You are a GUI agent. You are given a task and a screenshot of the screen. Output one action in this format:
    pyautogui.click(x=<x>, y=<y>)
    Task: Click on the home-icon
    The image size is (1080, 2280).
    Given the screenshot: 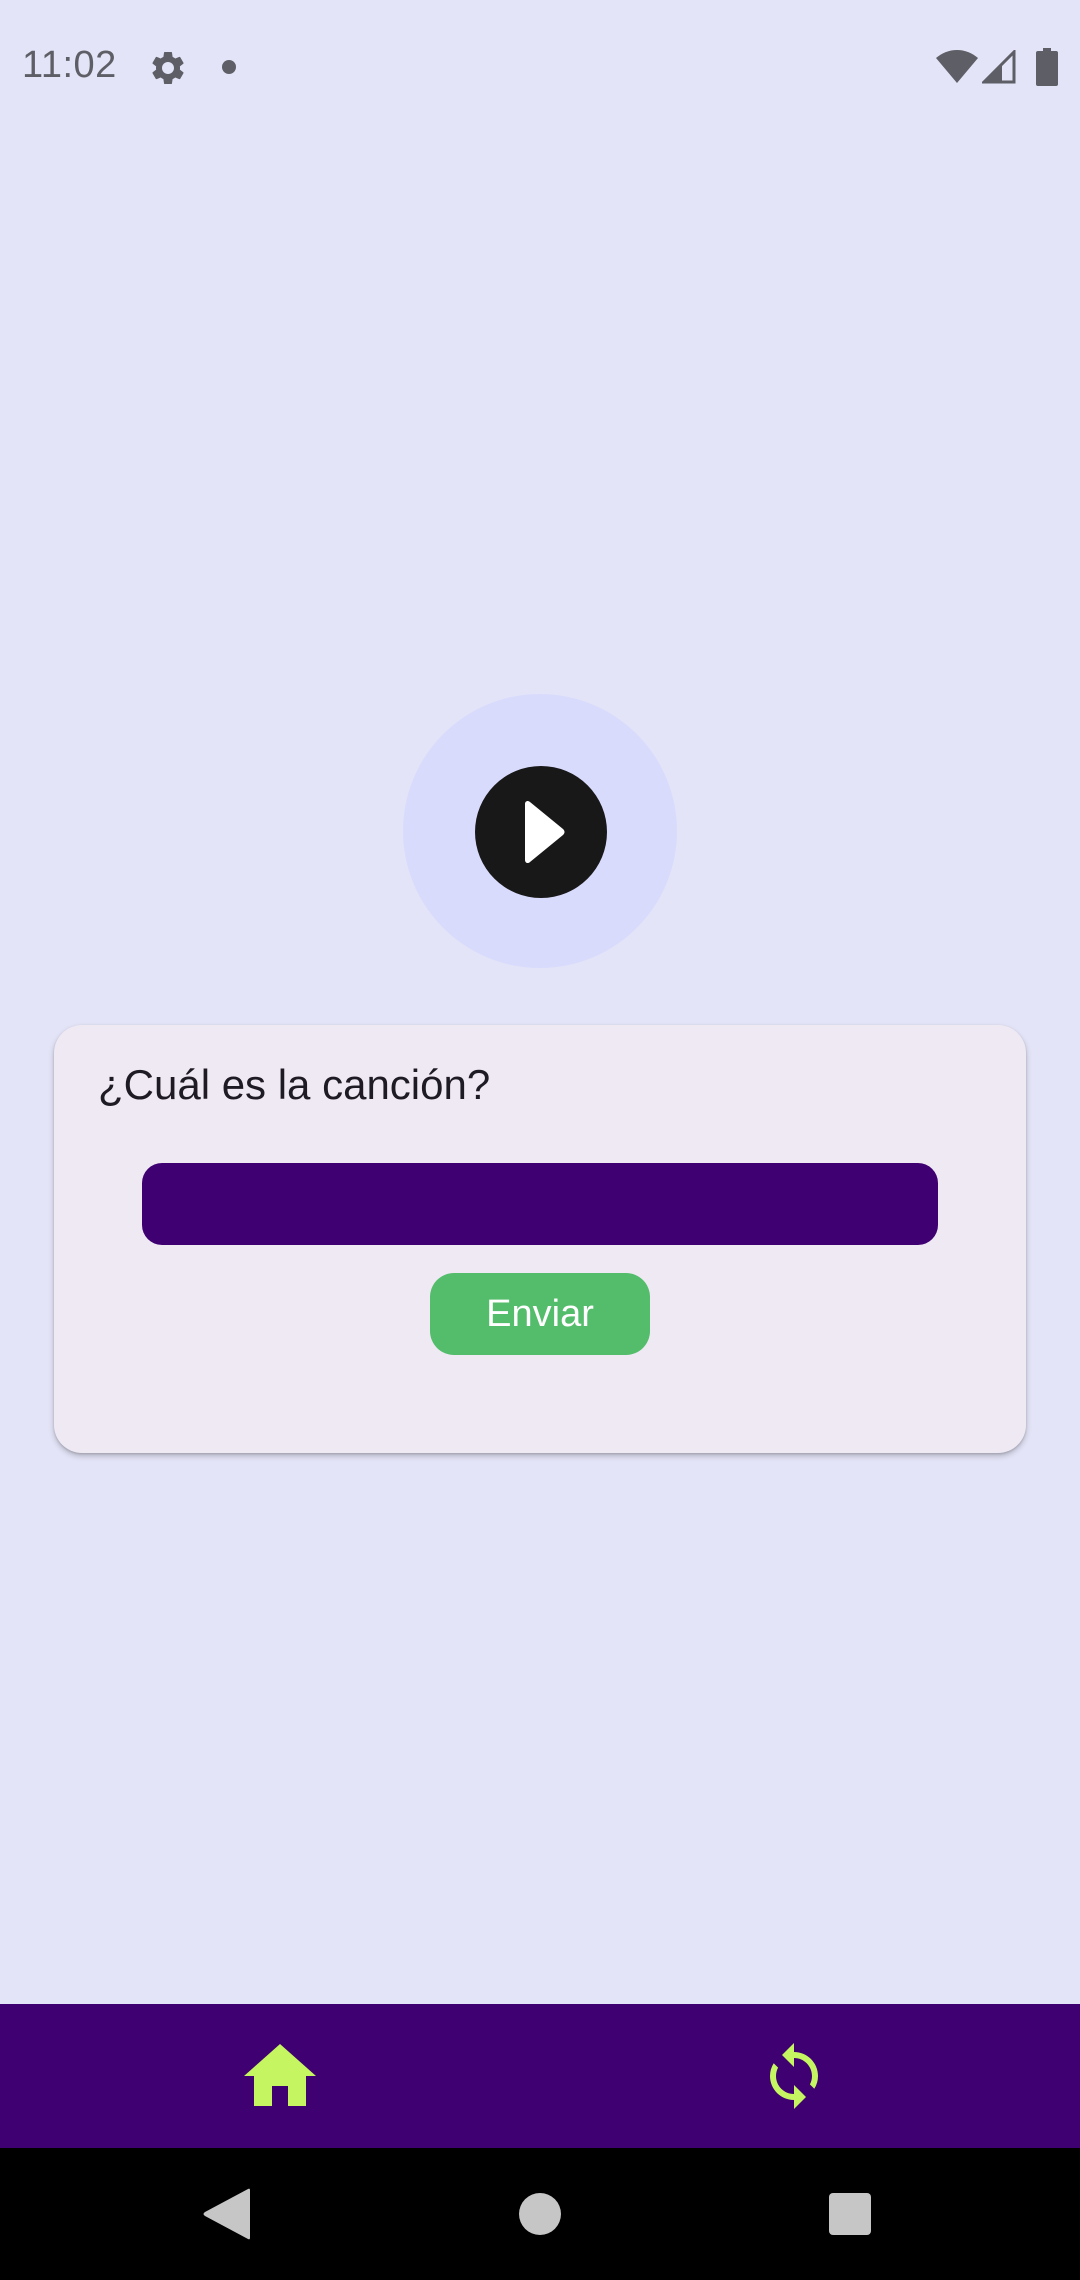 What is the action you would take?
    pyautogui.click(x=280, y=2076)
    